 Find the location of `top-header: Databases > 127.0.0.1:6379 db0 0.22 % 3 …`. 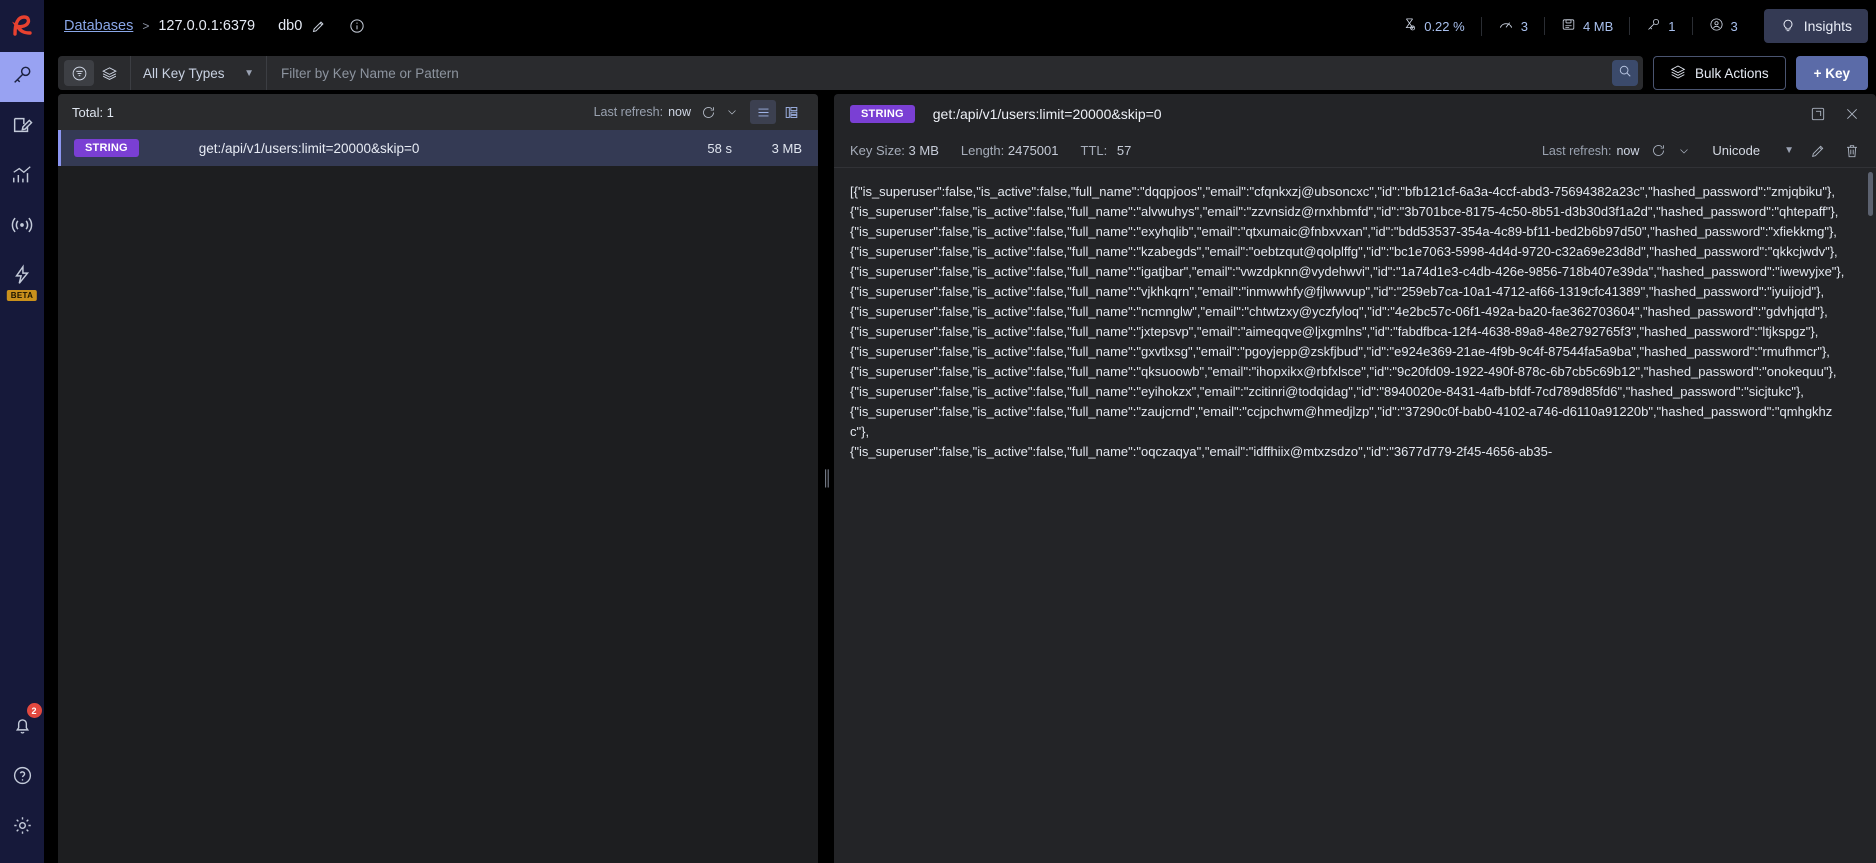

top-header: Databases > 127.0.0.1:6379 db0 0.22 % 3 … is located at coordinates (960, 26).